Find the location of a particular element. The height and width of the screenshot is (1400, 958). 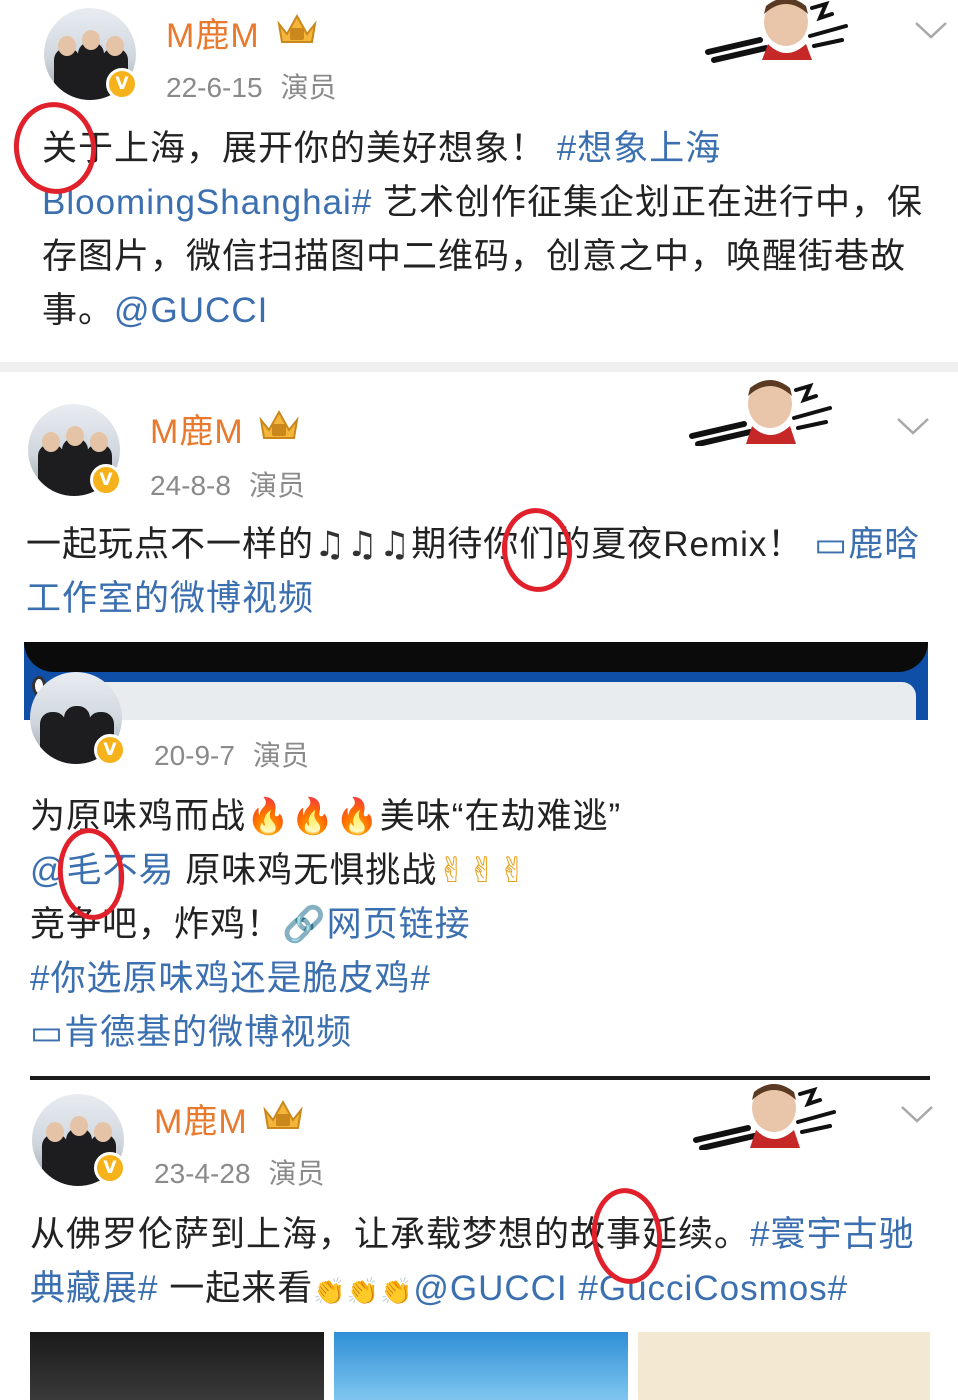

post-meta: 22-6-15 演员 is located at coordinates (251, 86).